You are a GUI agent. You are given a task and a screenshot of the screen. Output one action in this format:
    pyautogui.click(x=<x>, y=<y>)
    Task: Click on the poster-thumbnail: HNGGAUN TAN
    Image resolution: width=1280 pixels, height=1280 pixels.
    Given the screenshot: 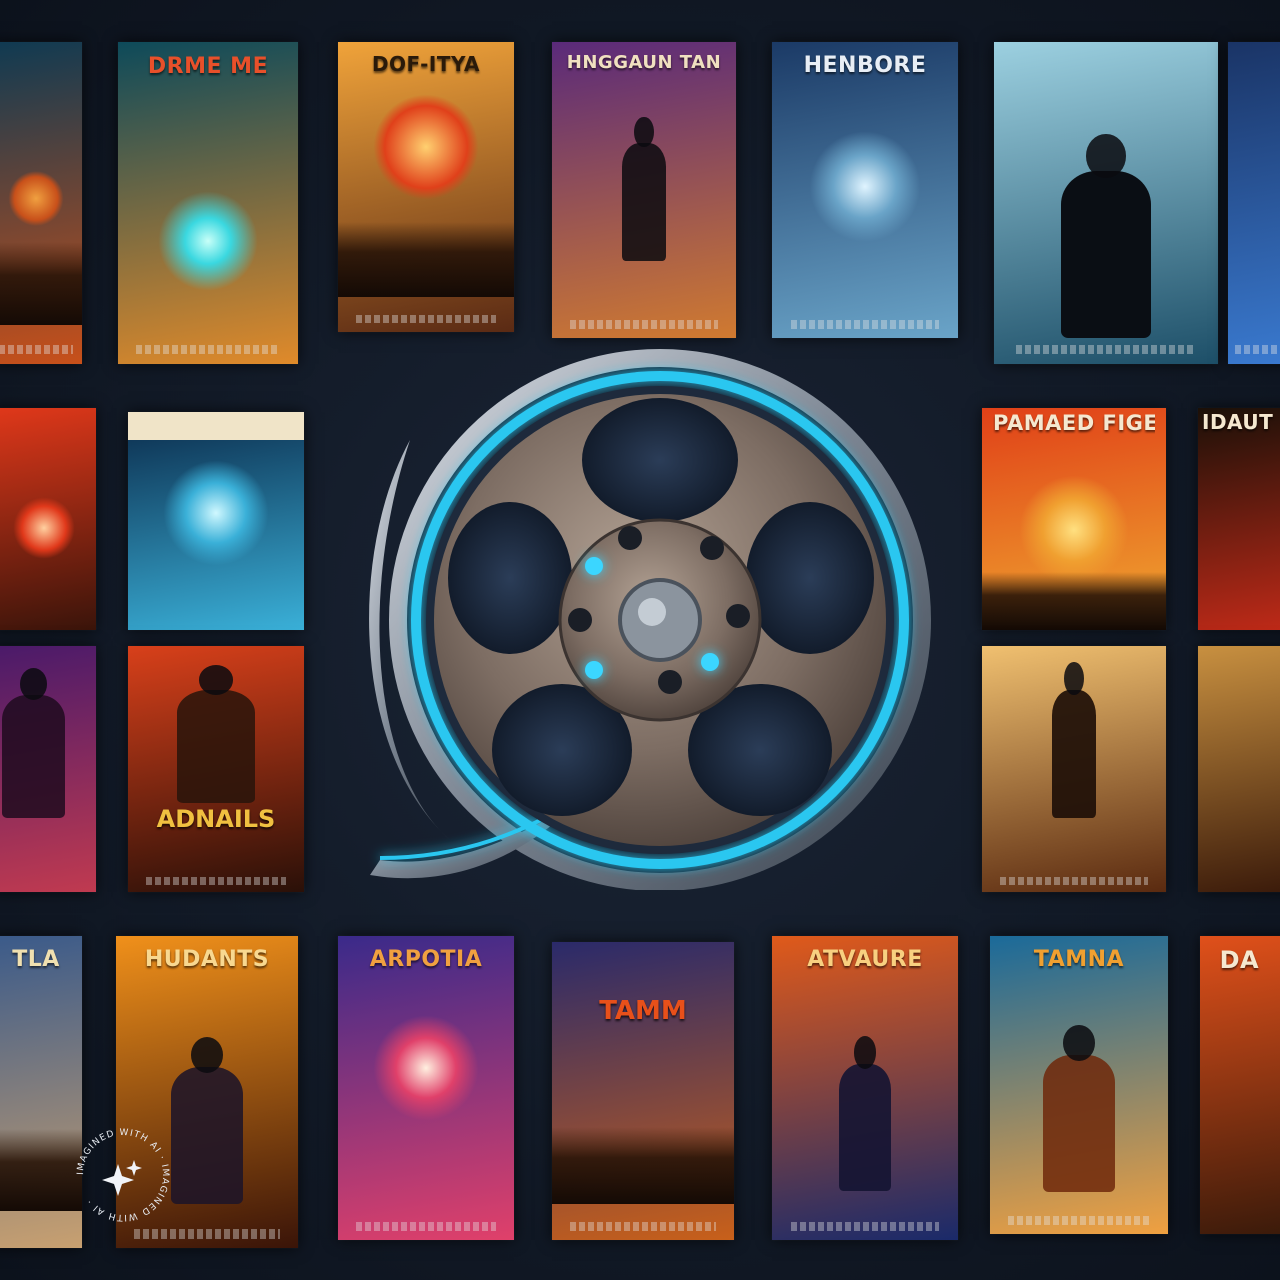 What is the action you would take?
    pyautogui.click(x=644, y=190)
    